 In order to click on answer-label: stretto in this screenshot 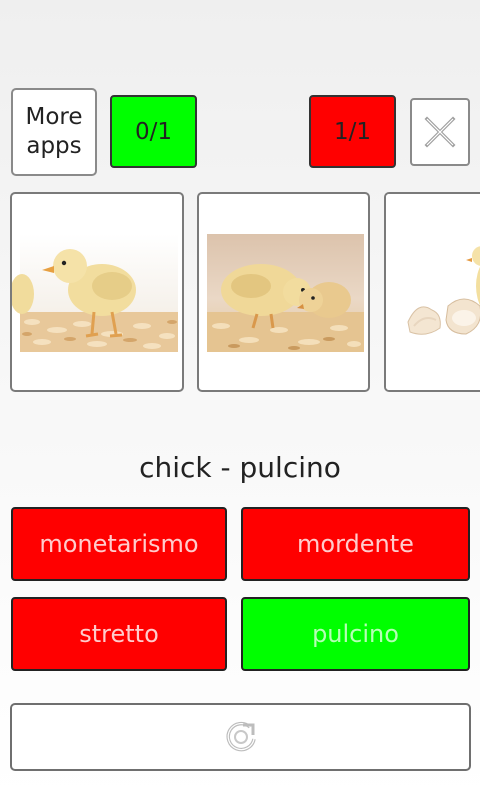, I will do `click(119, 634)`.